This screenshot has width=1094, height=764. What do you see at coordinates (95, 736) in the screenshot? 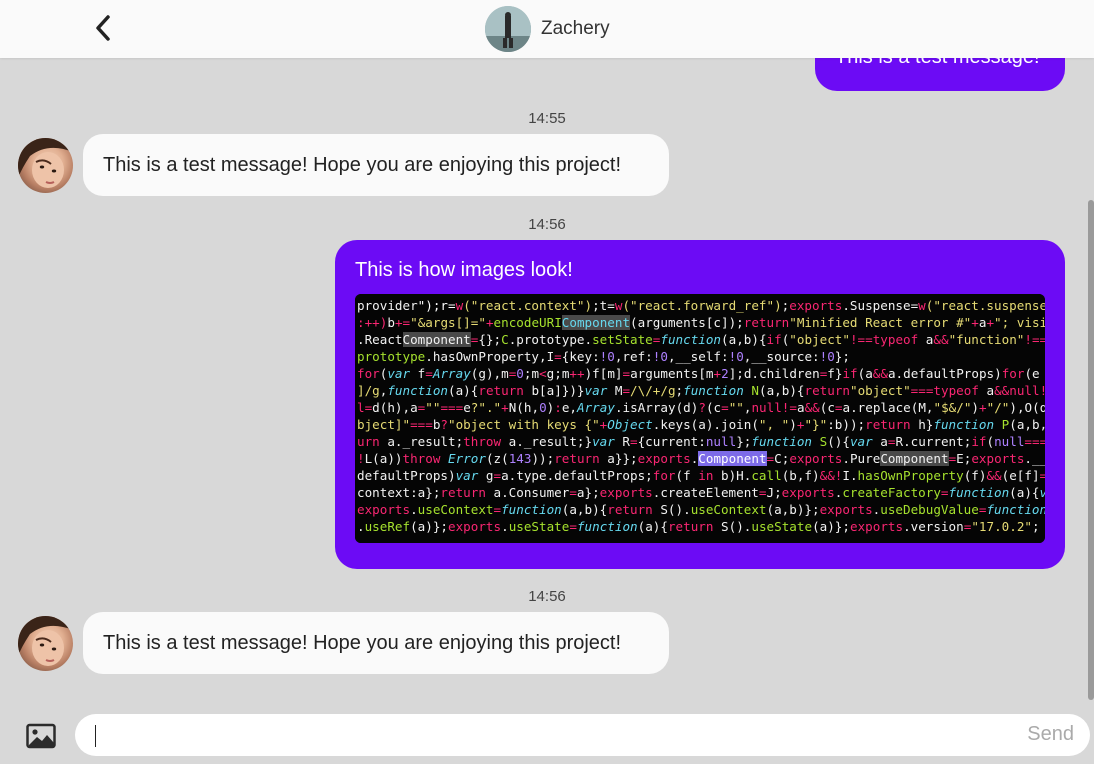
I see `text-caret` at bounding box center [95, 736].